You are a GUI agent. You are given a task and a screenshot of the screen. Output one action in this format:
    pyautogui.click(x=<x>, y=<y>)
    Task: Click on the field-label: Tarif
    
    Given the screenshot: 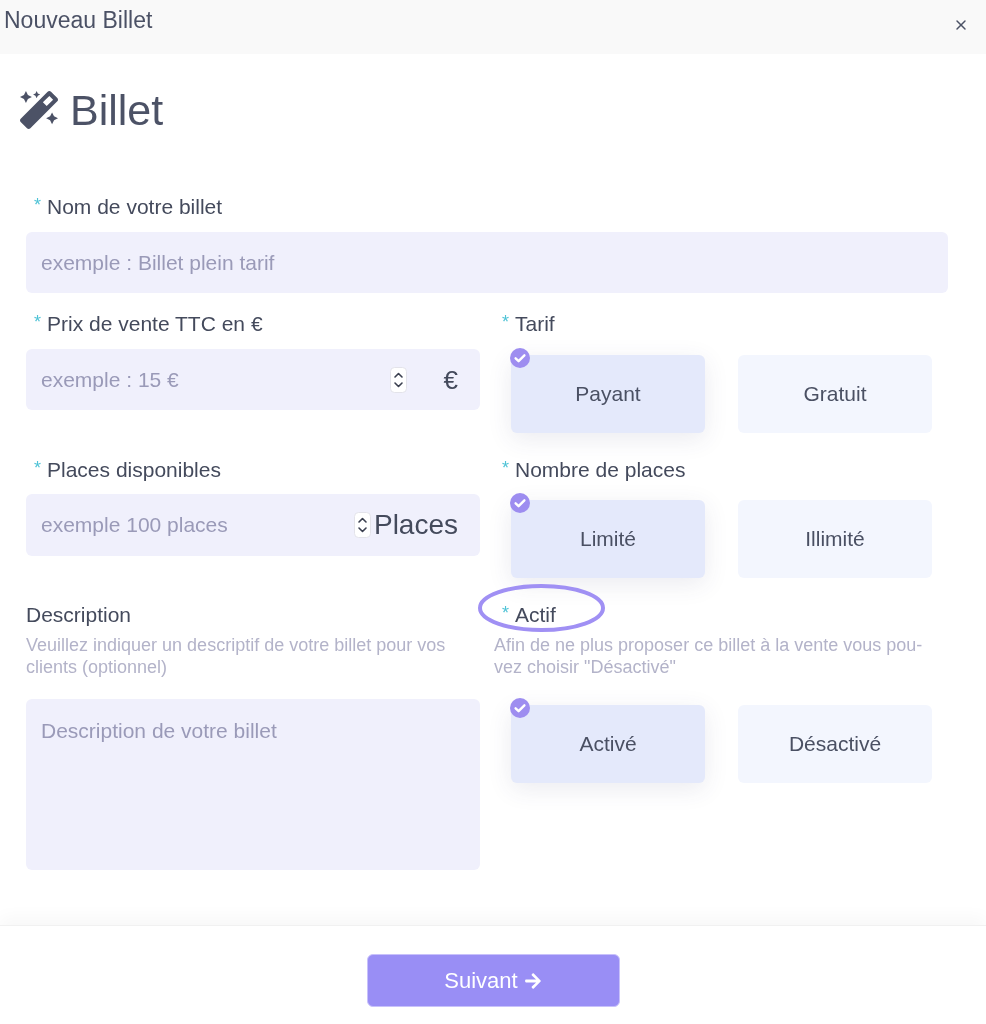 What is the action you would take?
    pyautogui.click(x=535, y=324)
    